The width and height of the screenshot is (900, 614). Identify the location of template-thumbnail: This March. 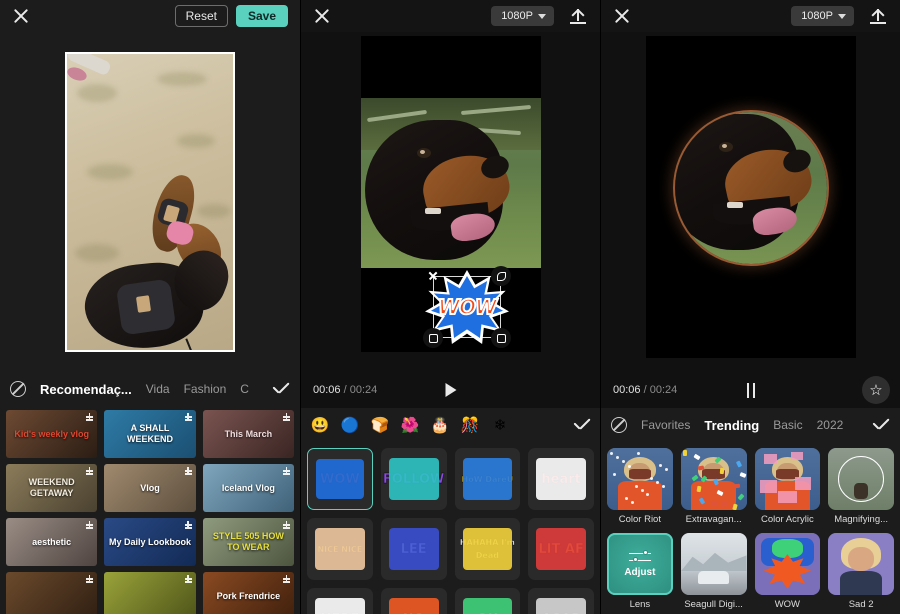
(248, 434).